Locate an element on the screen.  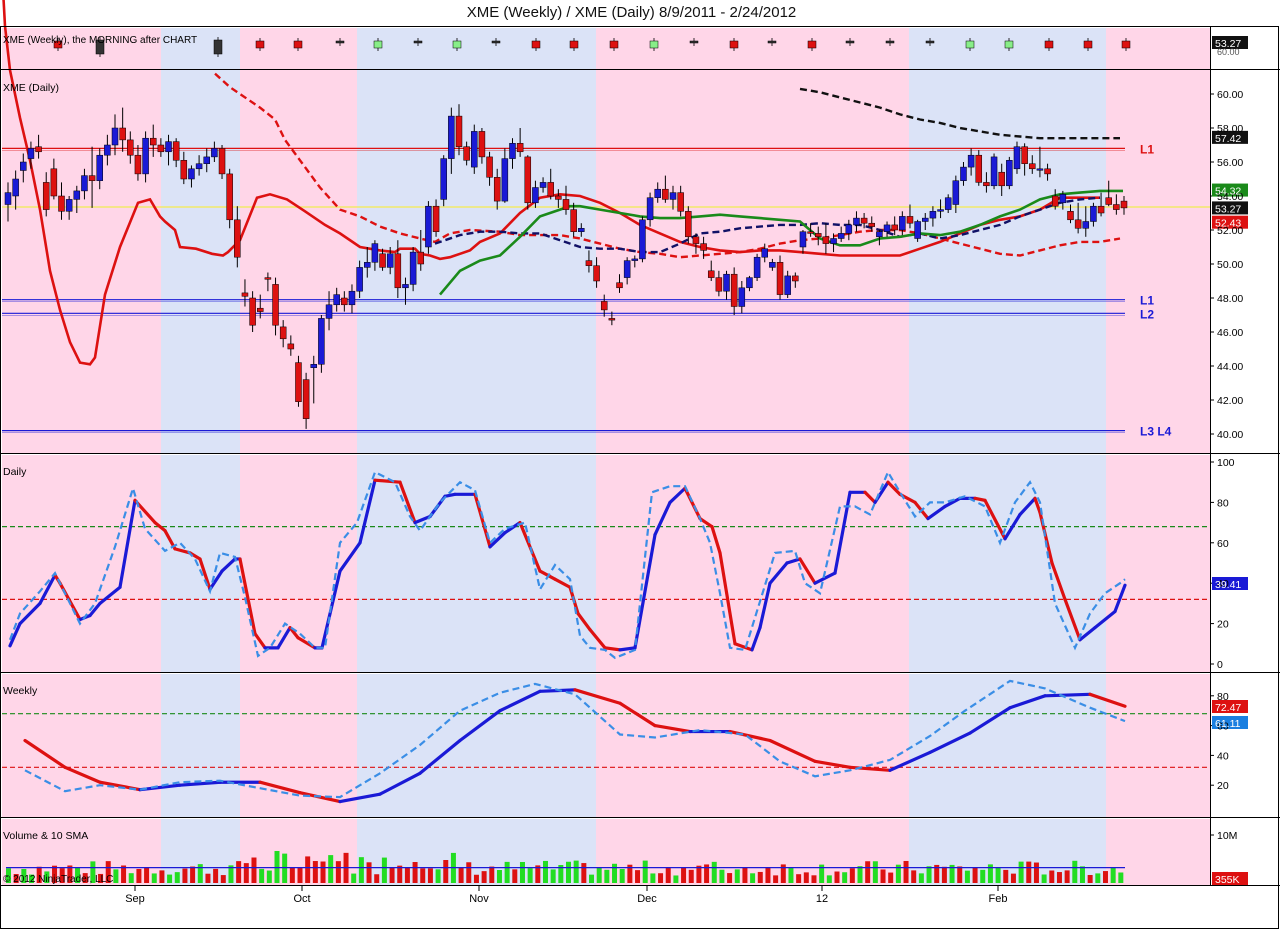
panel-label: XME (Weekly), the MORNING after CHART is located at coordinates (100, 40).